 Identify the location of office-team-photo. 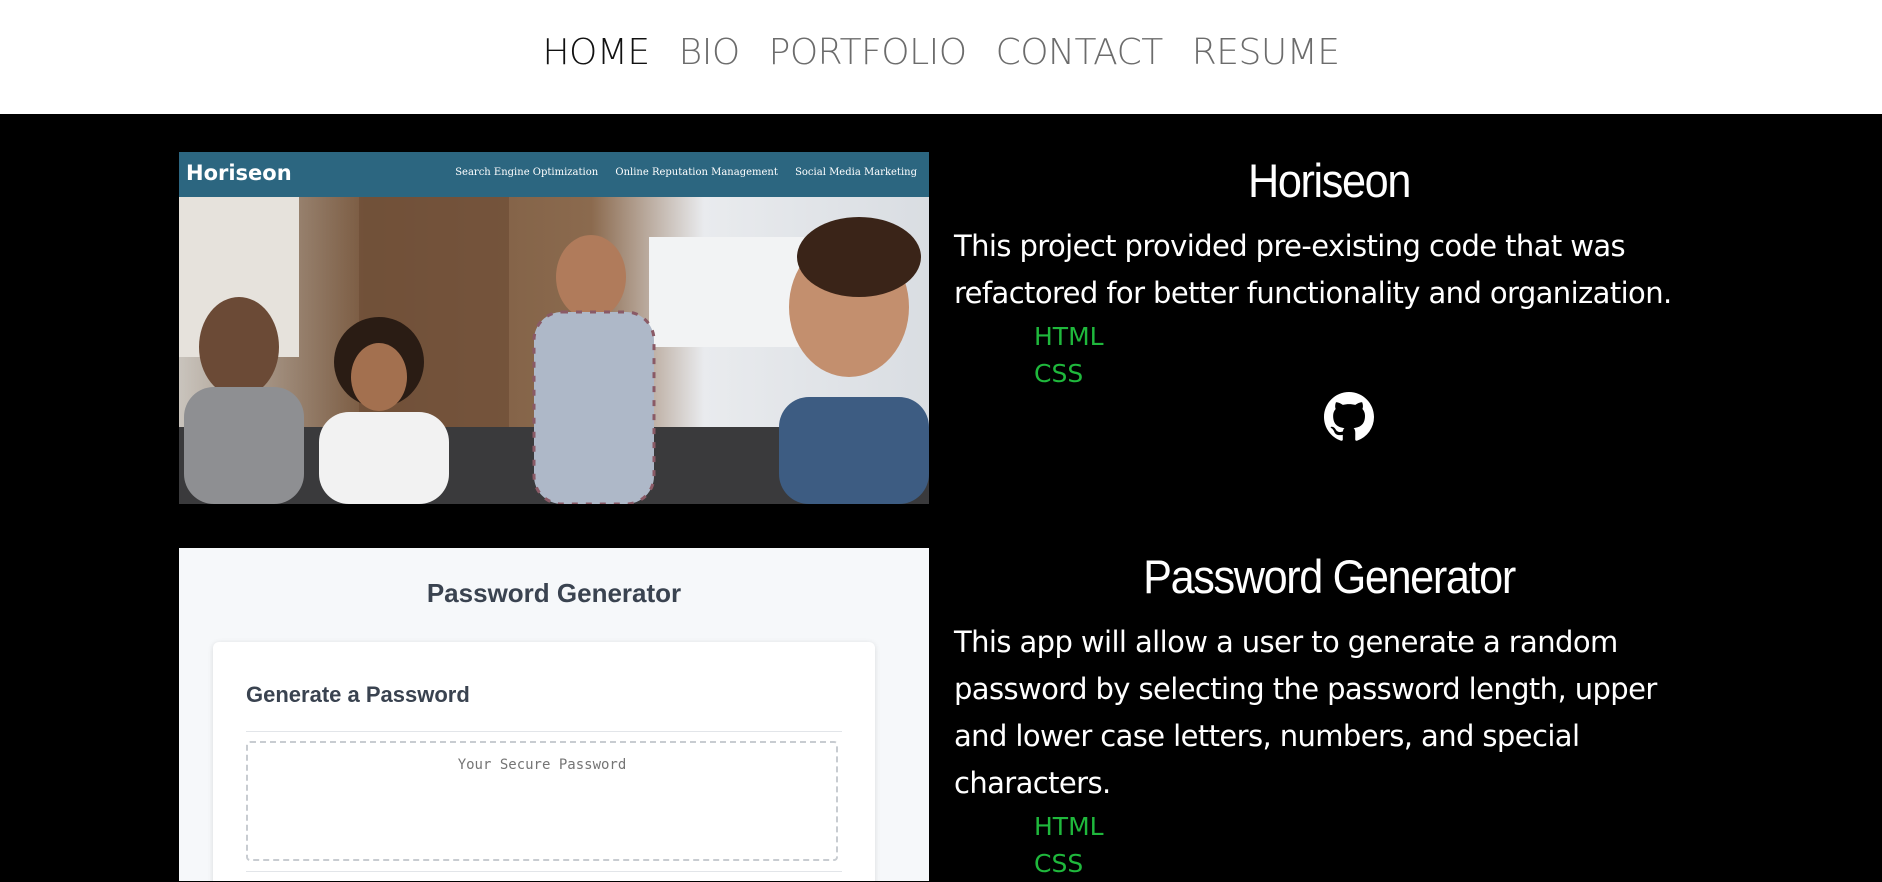
(554, 350).